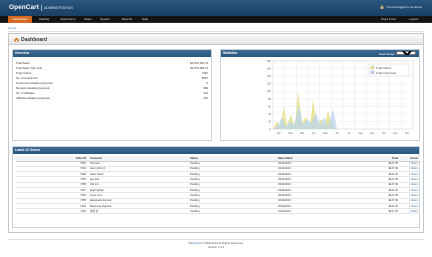  I want to click on y-tick: 40, so click(269, 114).